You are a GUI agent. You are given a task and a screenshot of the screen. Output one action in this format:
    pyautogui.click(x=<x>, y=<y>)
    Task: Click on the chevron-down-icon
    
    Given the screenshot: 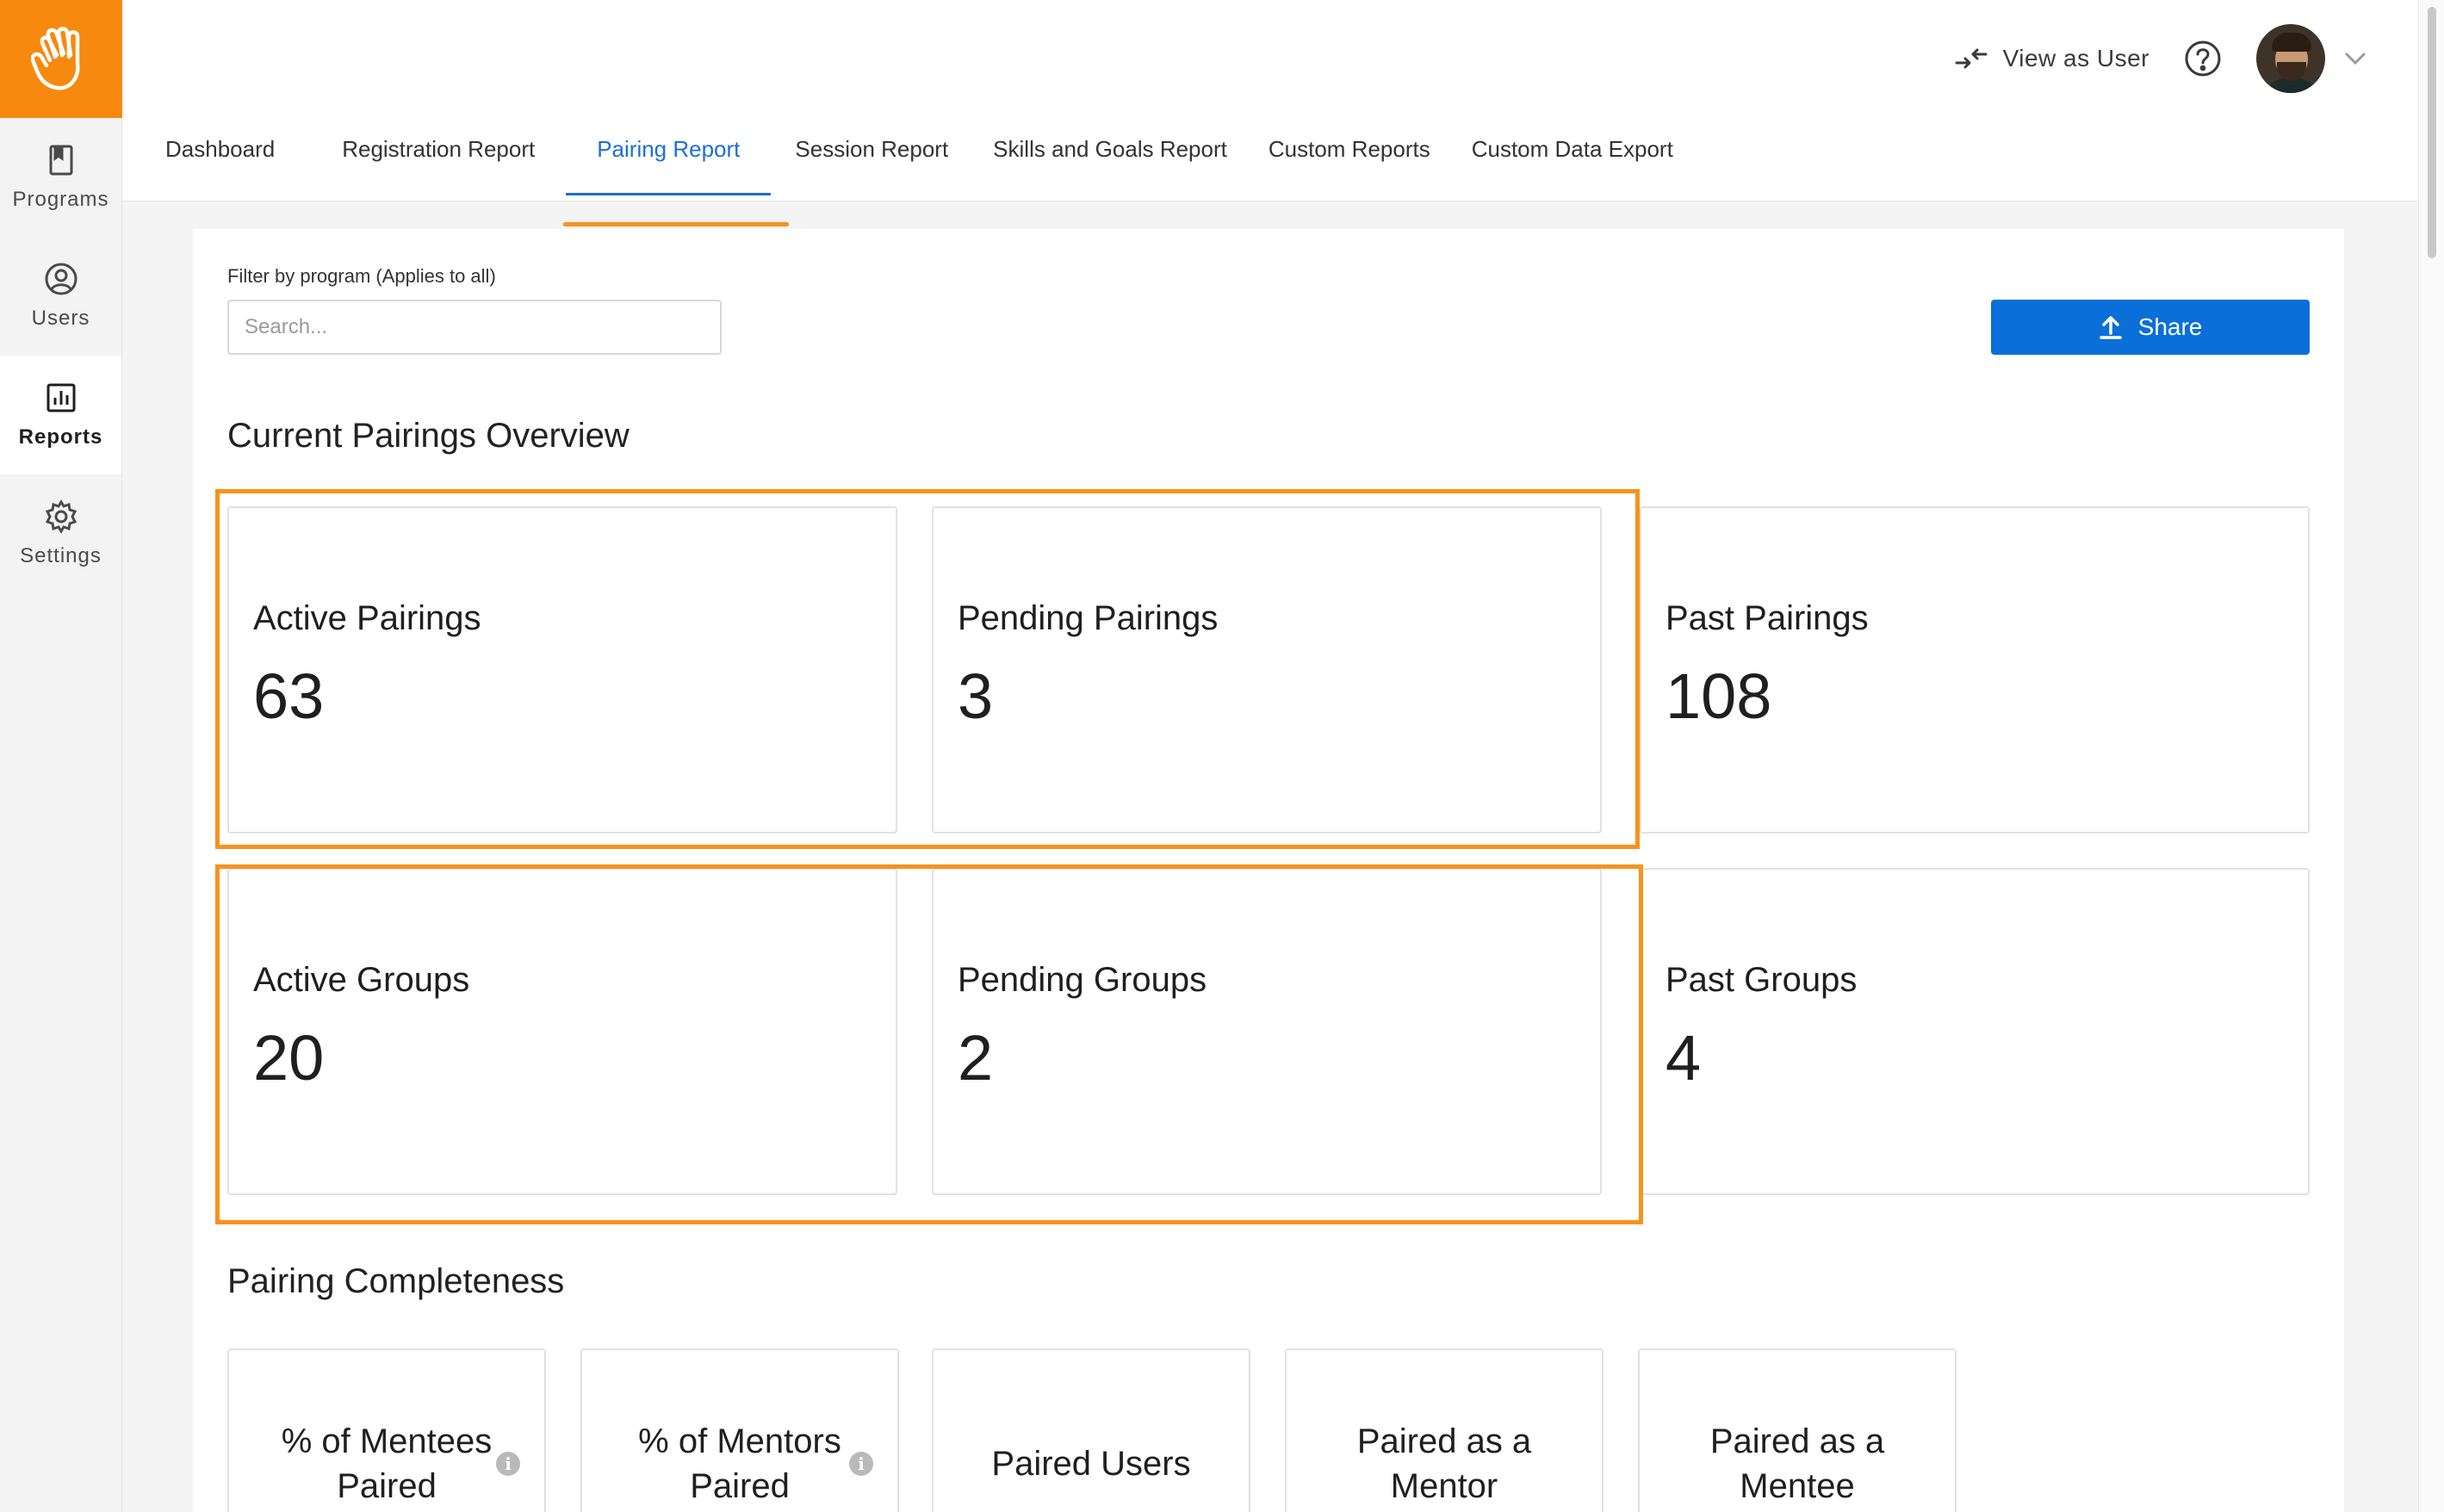 What is the action you would take?
    pyautogui.click(x=2355, y=58)
    